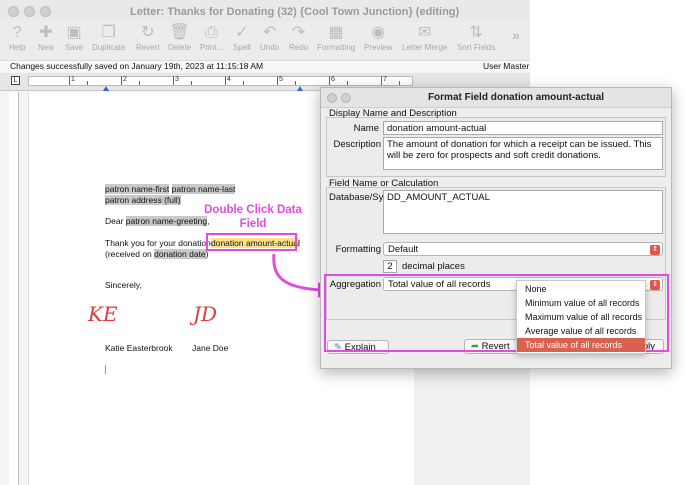 This screenshot has width=690, height=485. I want to click on print-icon: ⎙, so click(211, 32).